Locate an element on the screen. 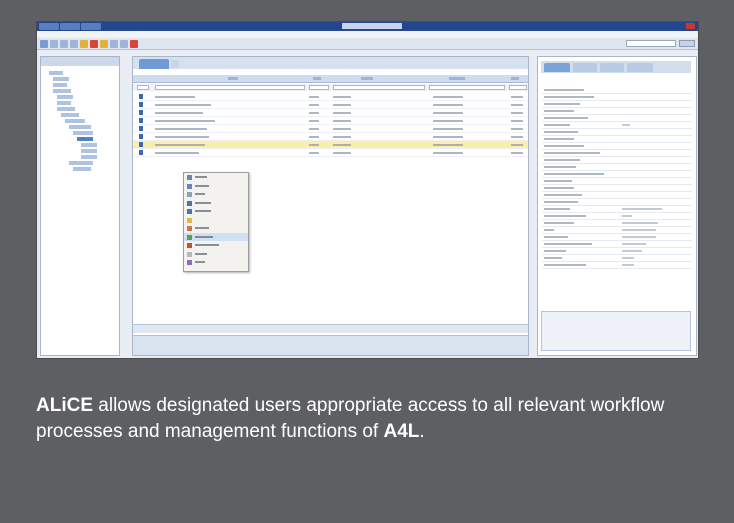 Image resolution: width=734 pixels, height=523 pixels. tab-general is located at coordinates (557, 67).